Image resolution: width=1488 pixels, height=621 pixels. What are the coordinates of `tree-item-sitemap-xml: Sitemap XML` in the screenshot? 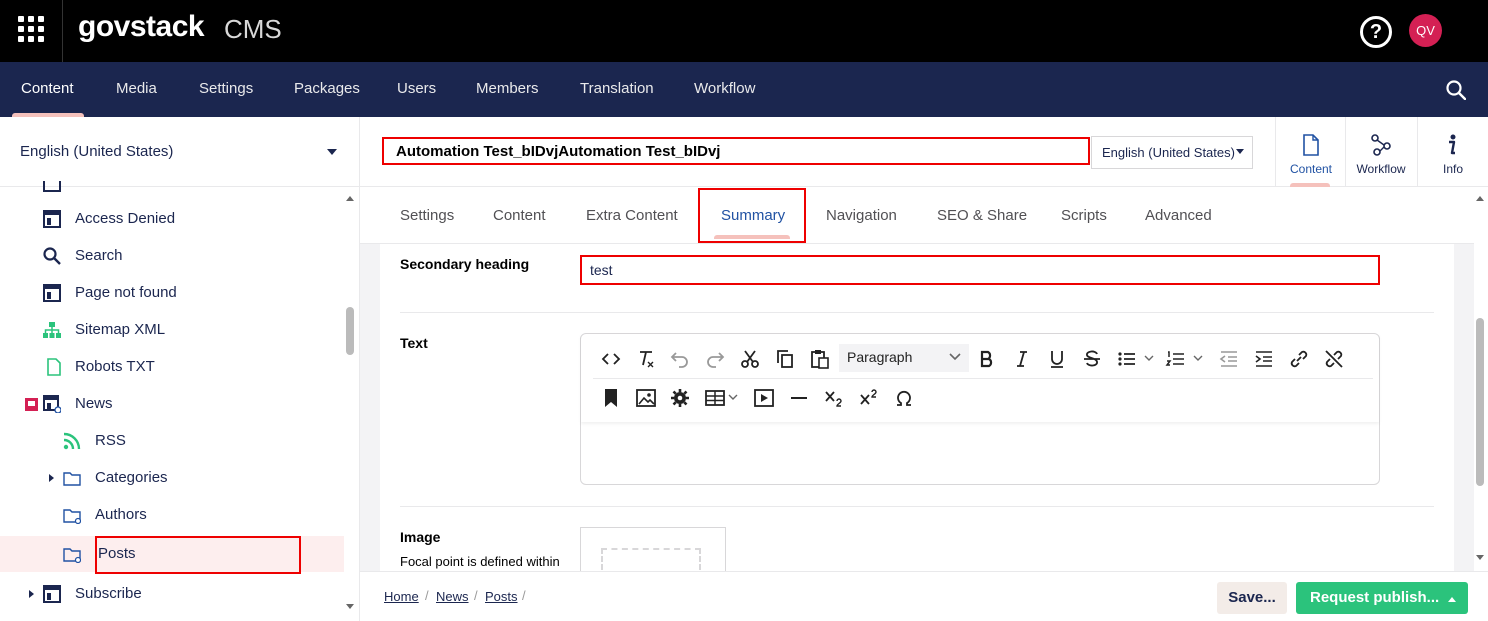 It's located at (172, 330).